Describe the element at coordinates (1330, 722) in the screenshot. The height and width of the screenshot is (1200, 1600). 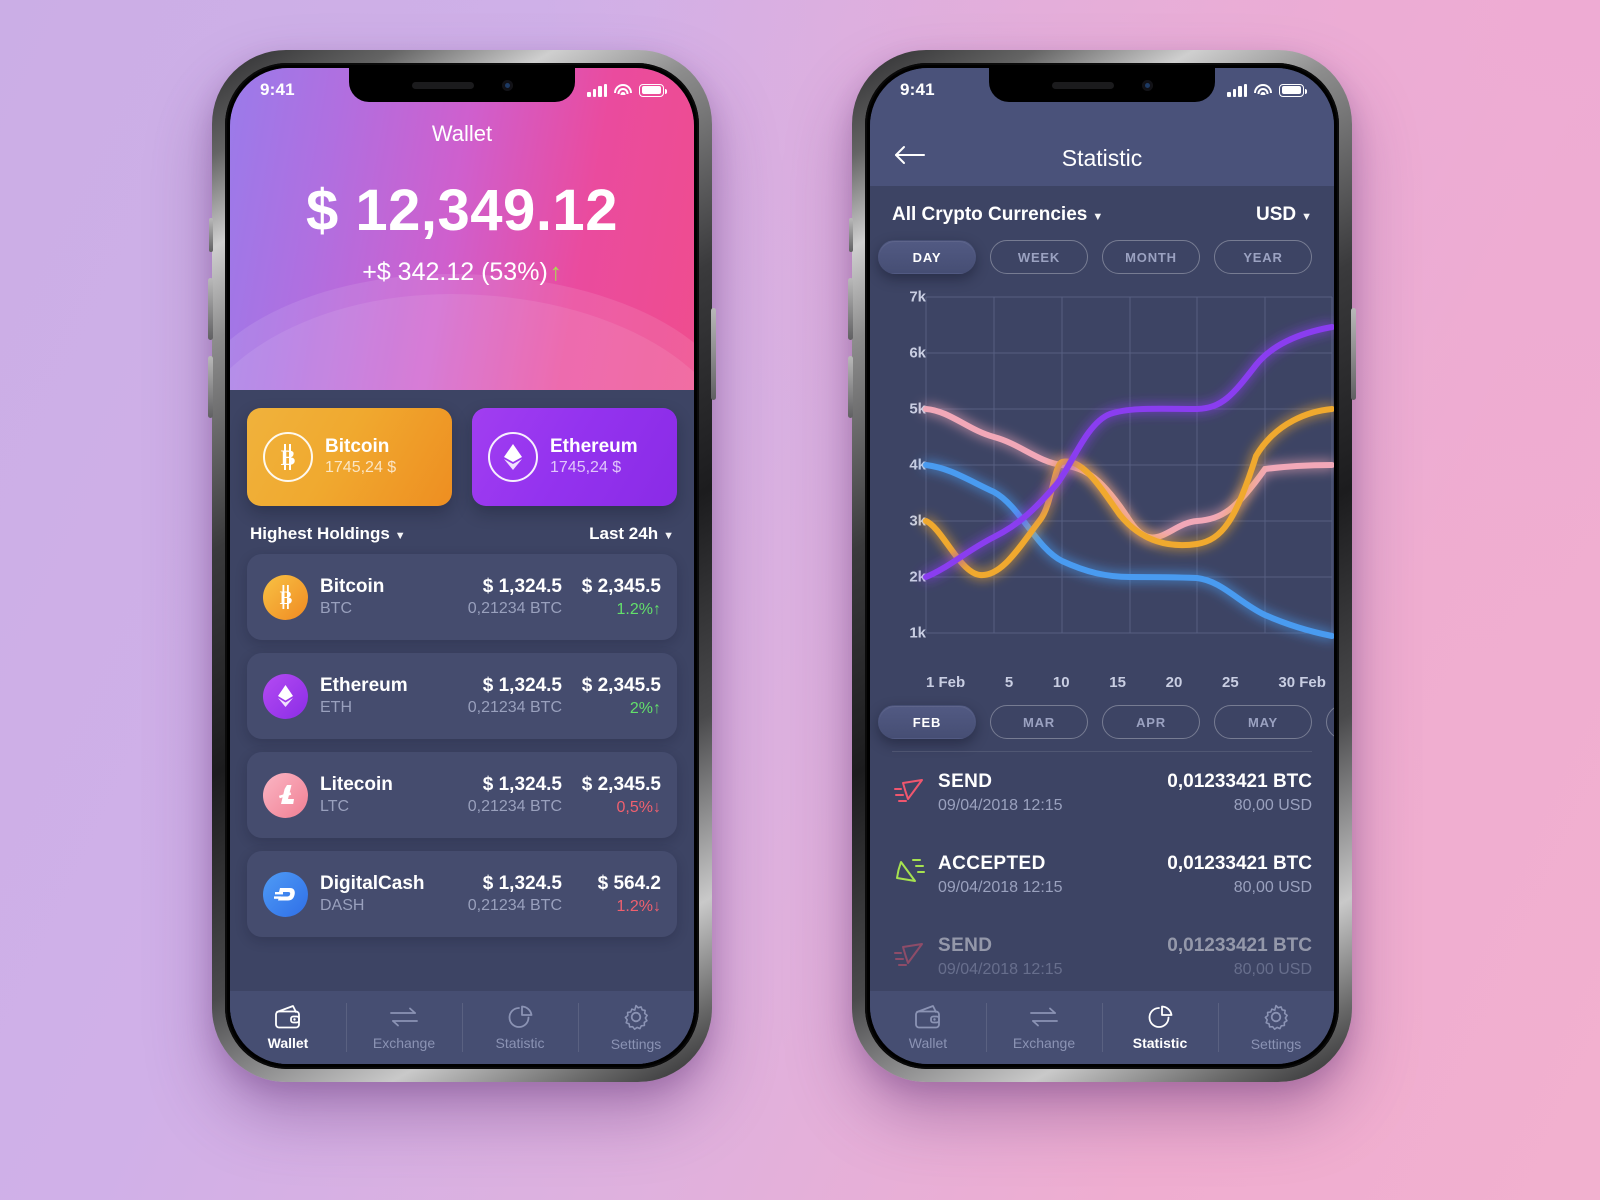
I see `month-pill-next` at that location.